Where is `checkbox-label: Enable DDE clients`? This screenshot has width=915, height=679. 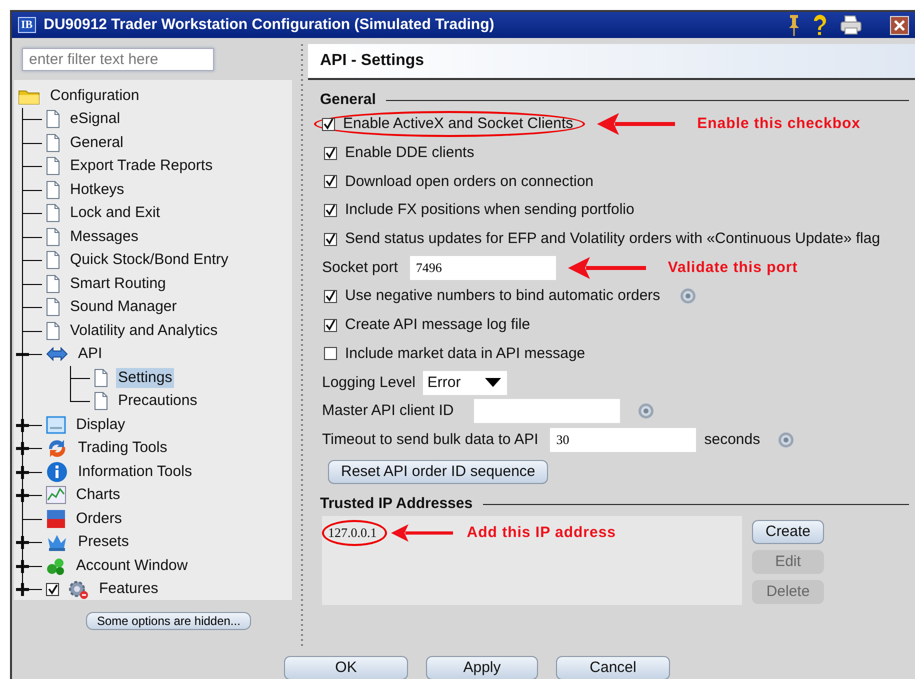
checkbox-label: Enable DDE clients is located at coordinates (409, 153).